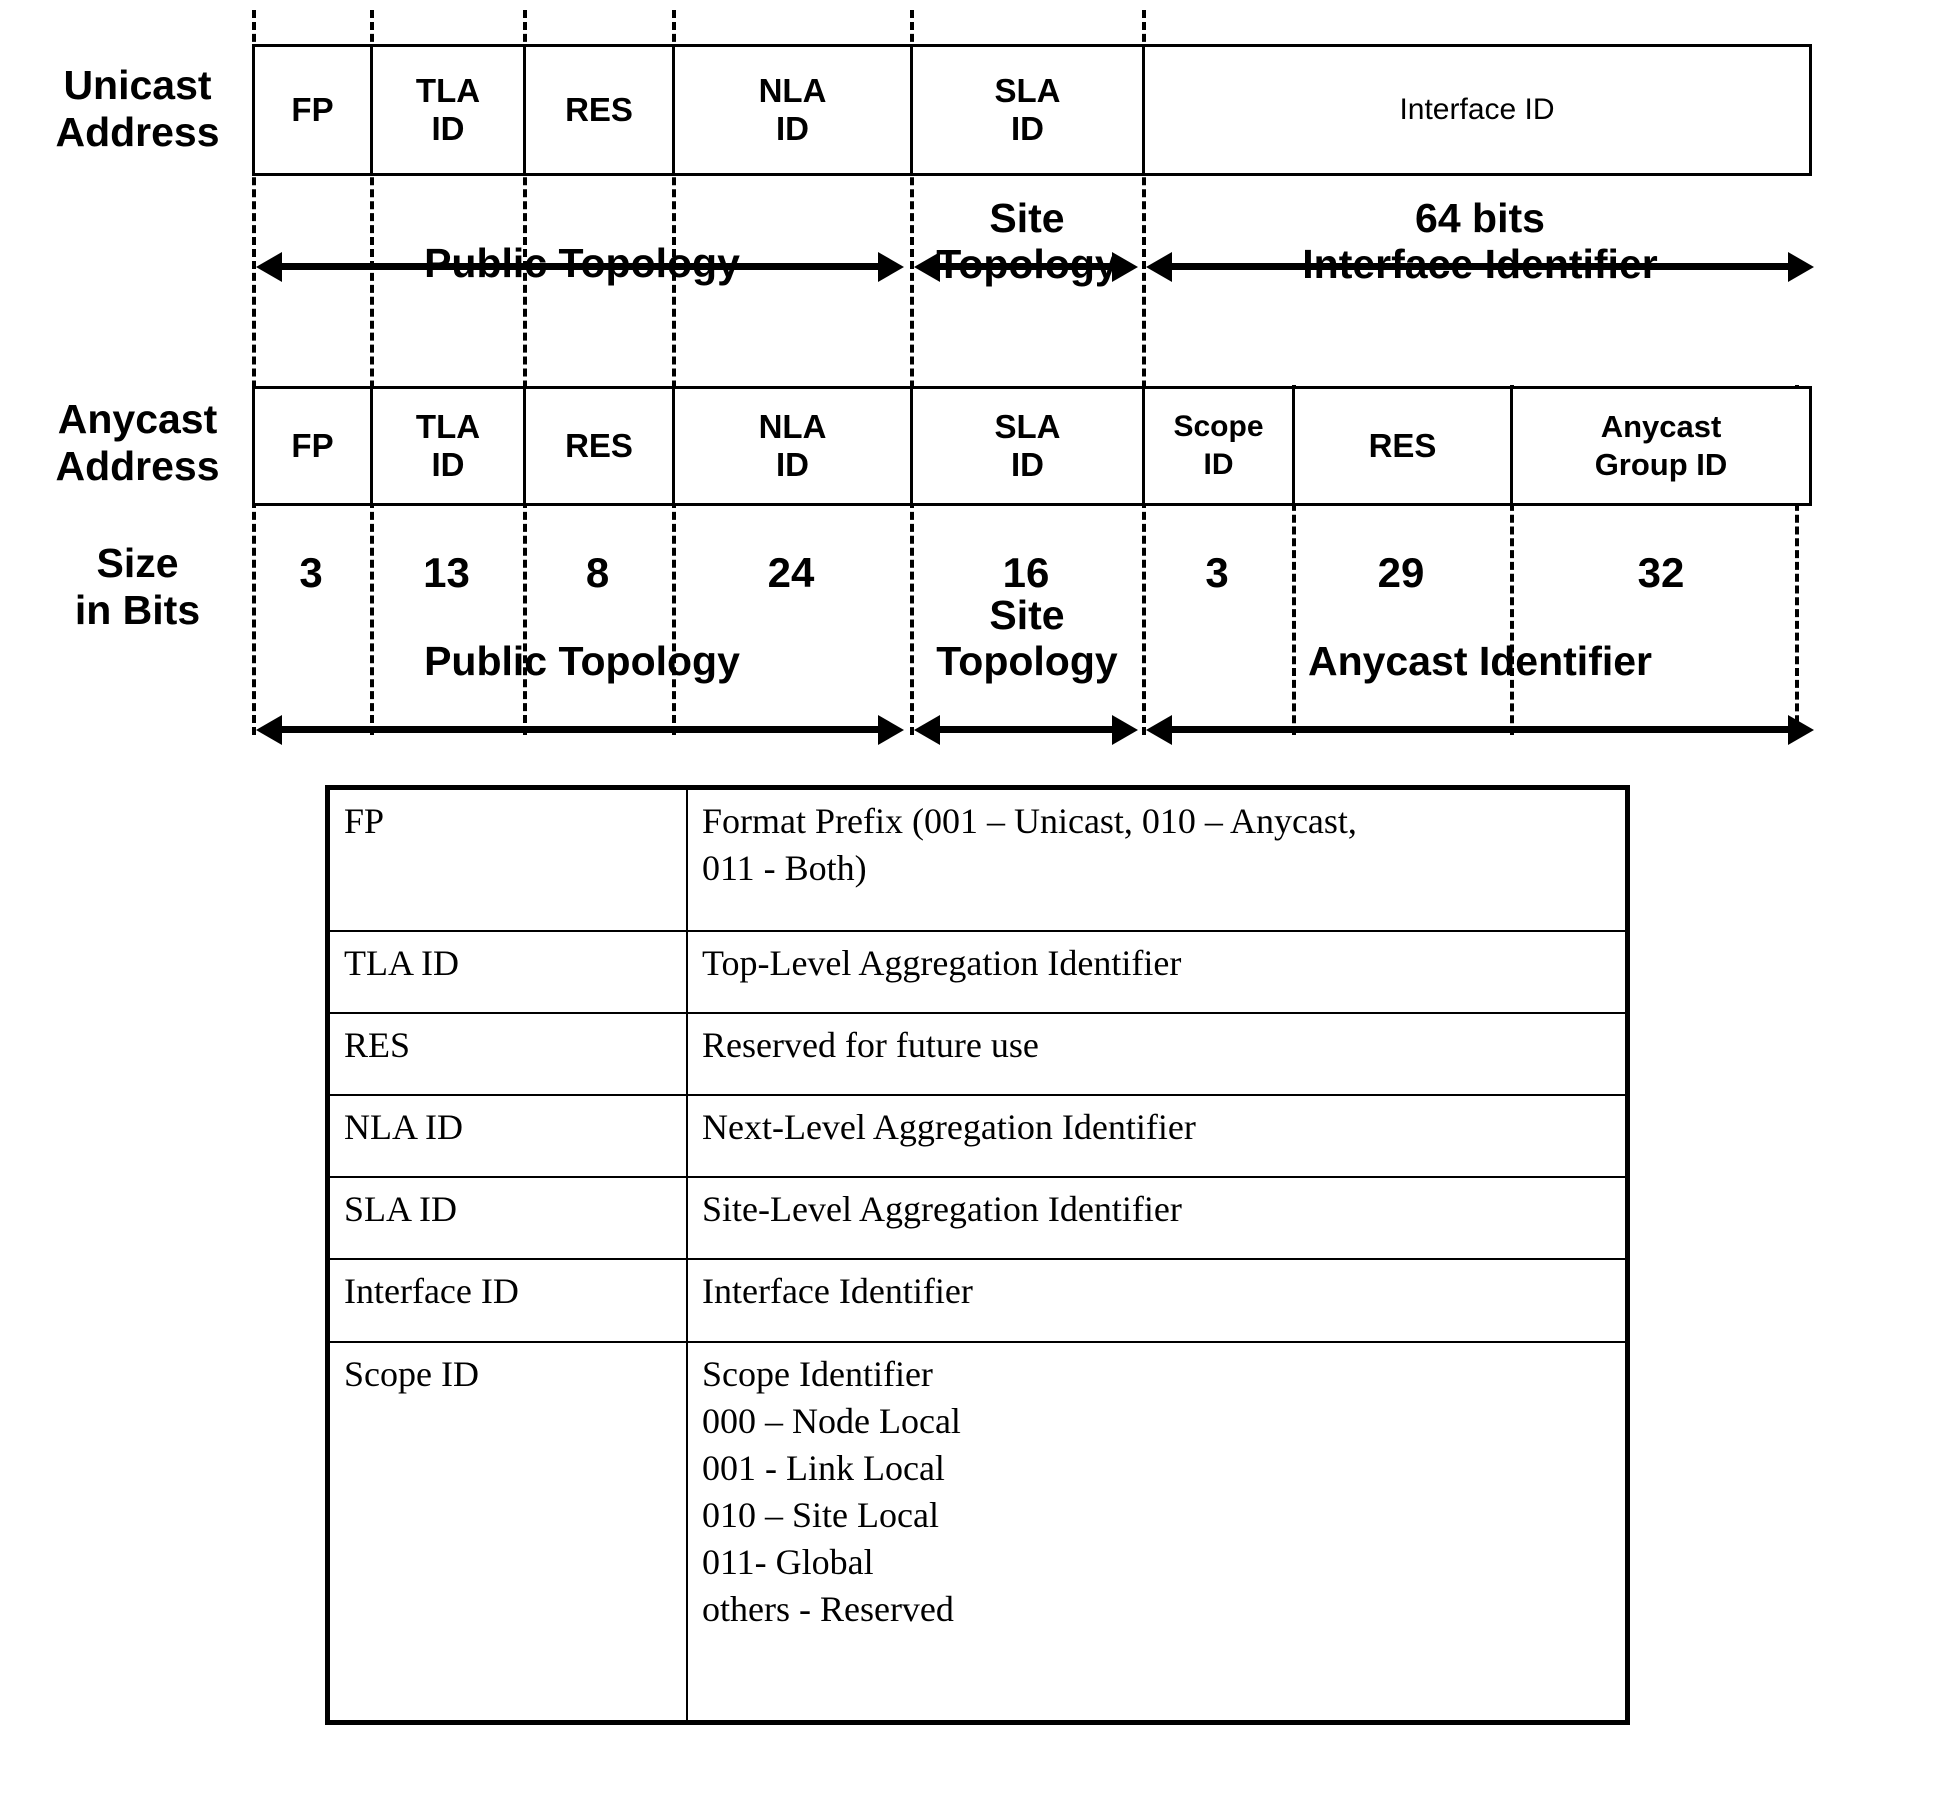 The height and width of the screenshot is (1793, 1948). Describe the element at coordinates (137, 586) in the screenshot. I see `row-label-size-in-bits: Size in Bits` at that location.